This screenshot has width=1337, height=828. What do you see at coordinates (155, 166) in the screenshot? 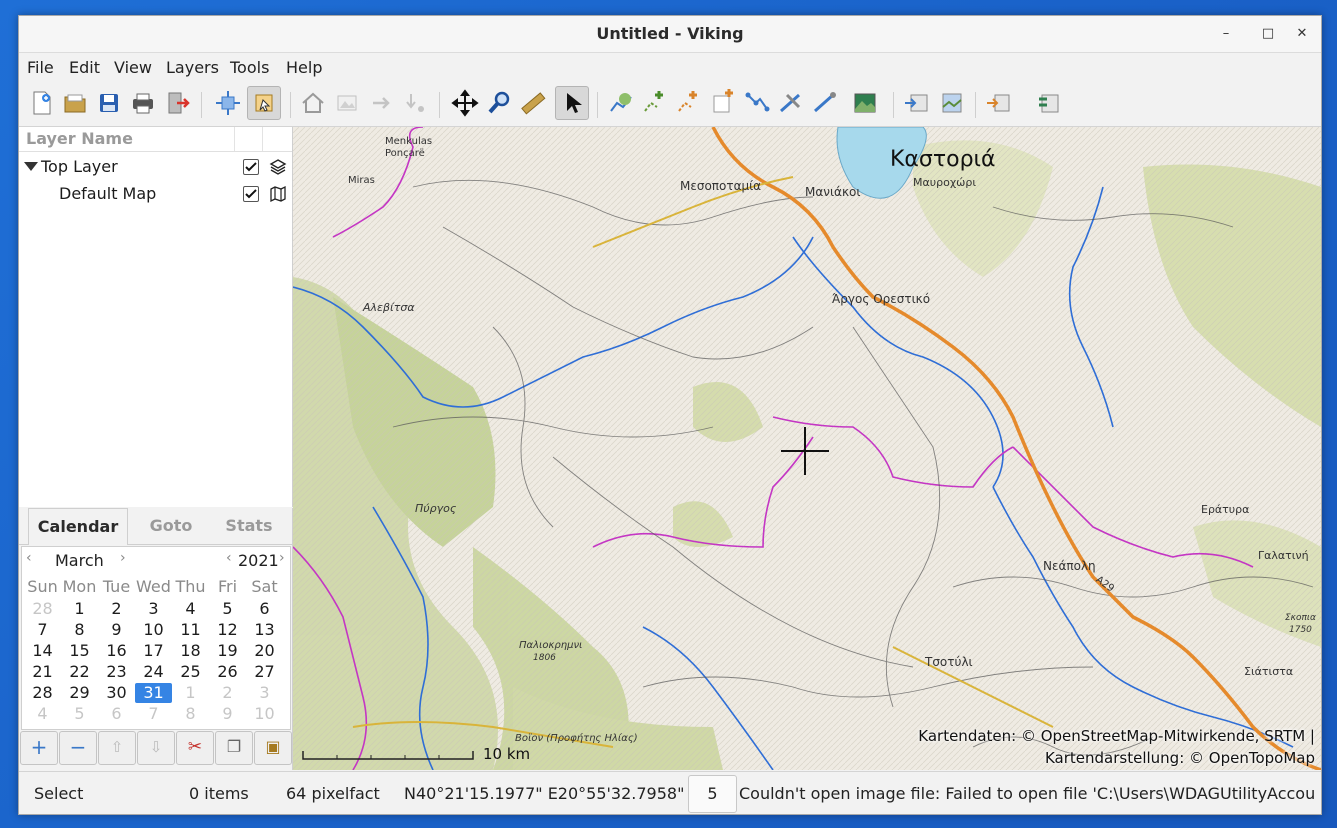
I see `layer-row-top-layer: Top Layer` at bounding box center [155, 166].